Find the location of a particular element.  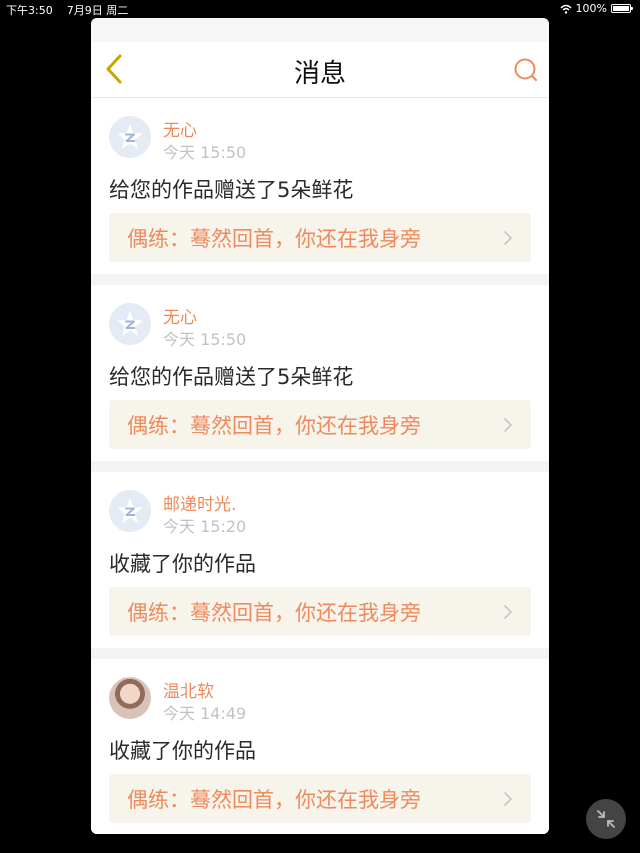

user-name: 邮递时光. is located at coordinates (199, 502).